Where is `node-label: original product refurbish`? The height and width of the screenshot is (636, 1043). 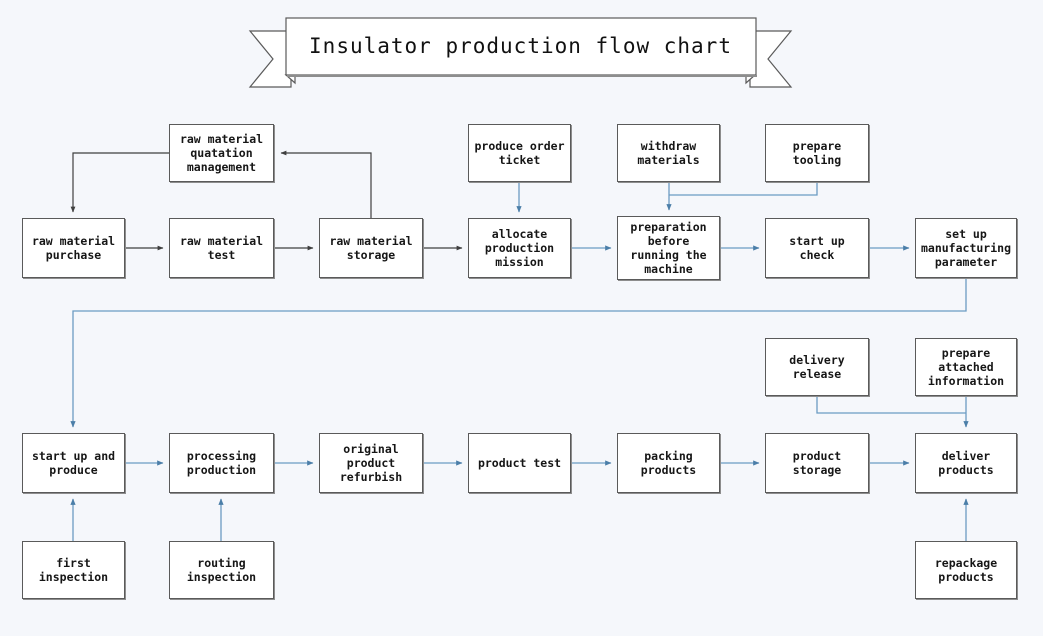
node-label: original product refurbish is located at coordinates (371, 463).